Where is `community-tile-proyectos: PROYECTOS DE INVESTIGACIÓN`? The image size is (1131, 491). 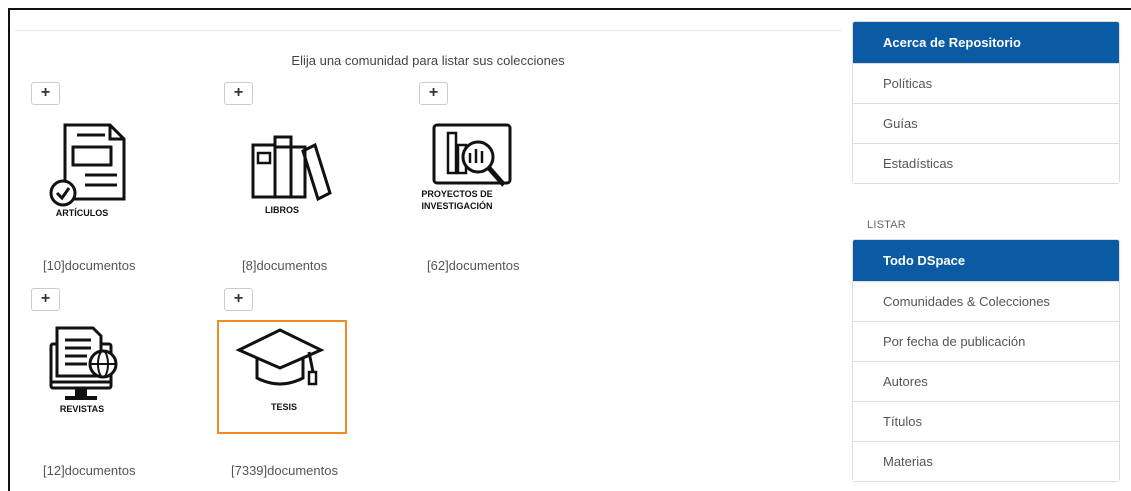
community-tile-proyectos: PROYECTOS DE INVESTIGACIÓN is located at coordinates (457, 172).